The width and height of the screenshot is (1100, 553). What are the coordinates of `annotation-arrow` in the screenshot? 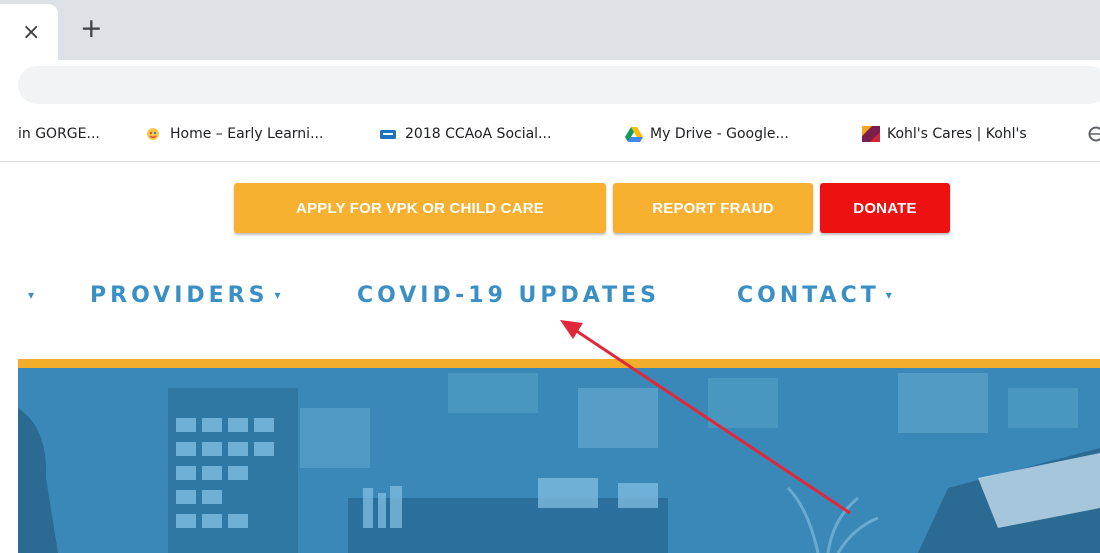 It's located at (705, 417).